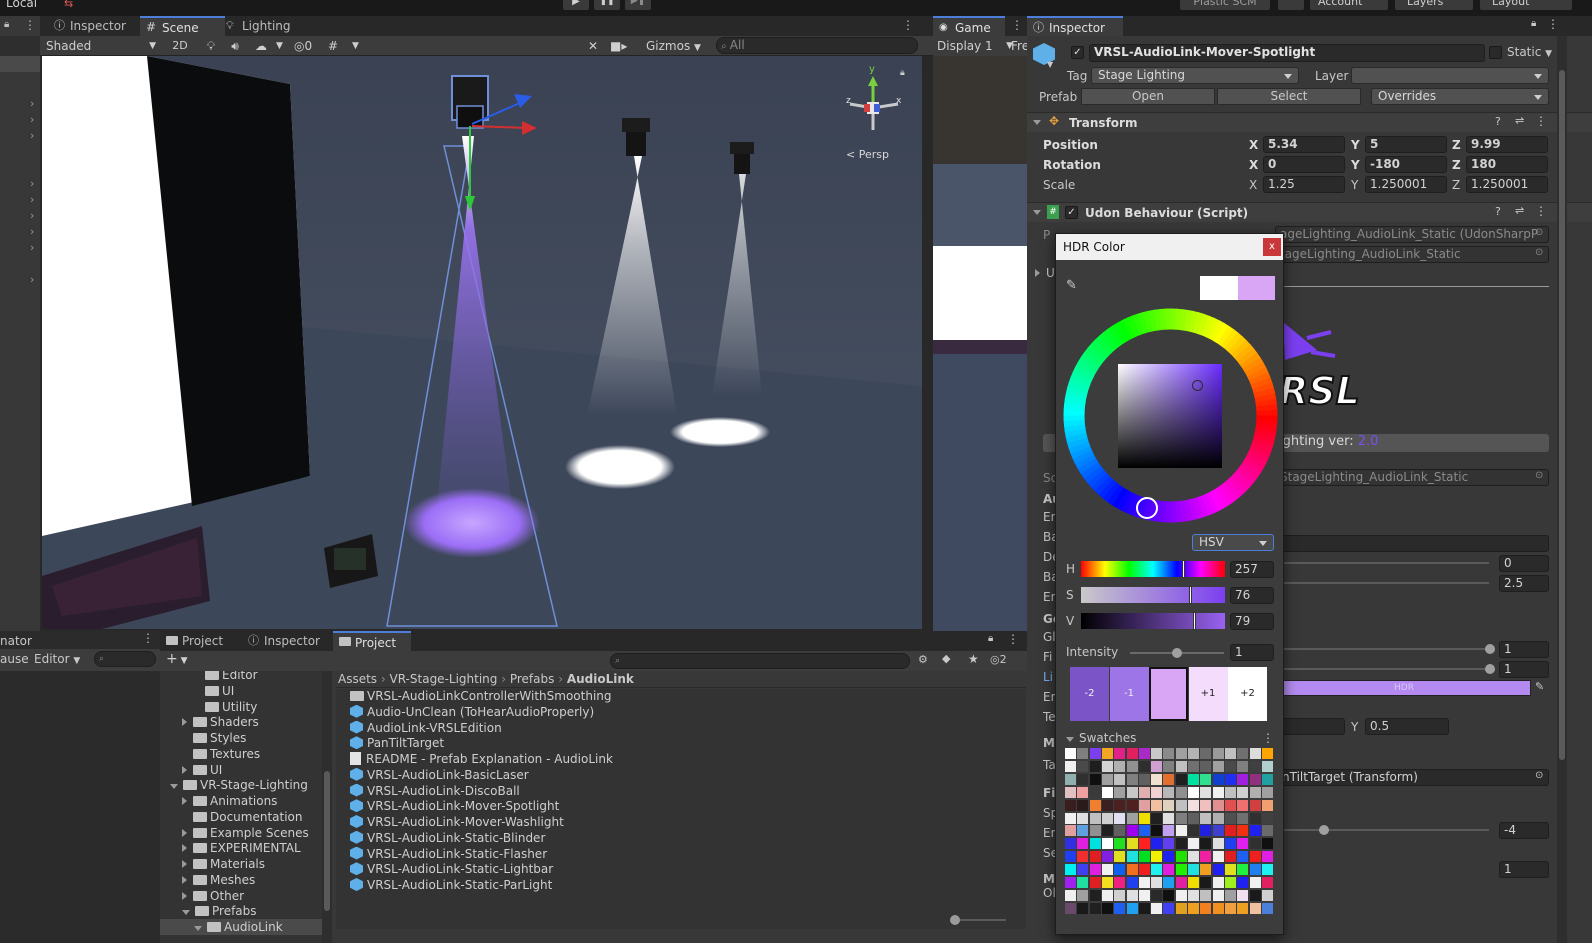 Image resolution: width=1592 pixels, height=943 pixels. What do you see at coordinates (1404, 688) in the screenshot?
I see `light-color-hdr-swatch: HDR` at bounding box center [1404, 688].